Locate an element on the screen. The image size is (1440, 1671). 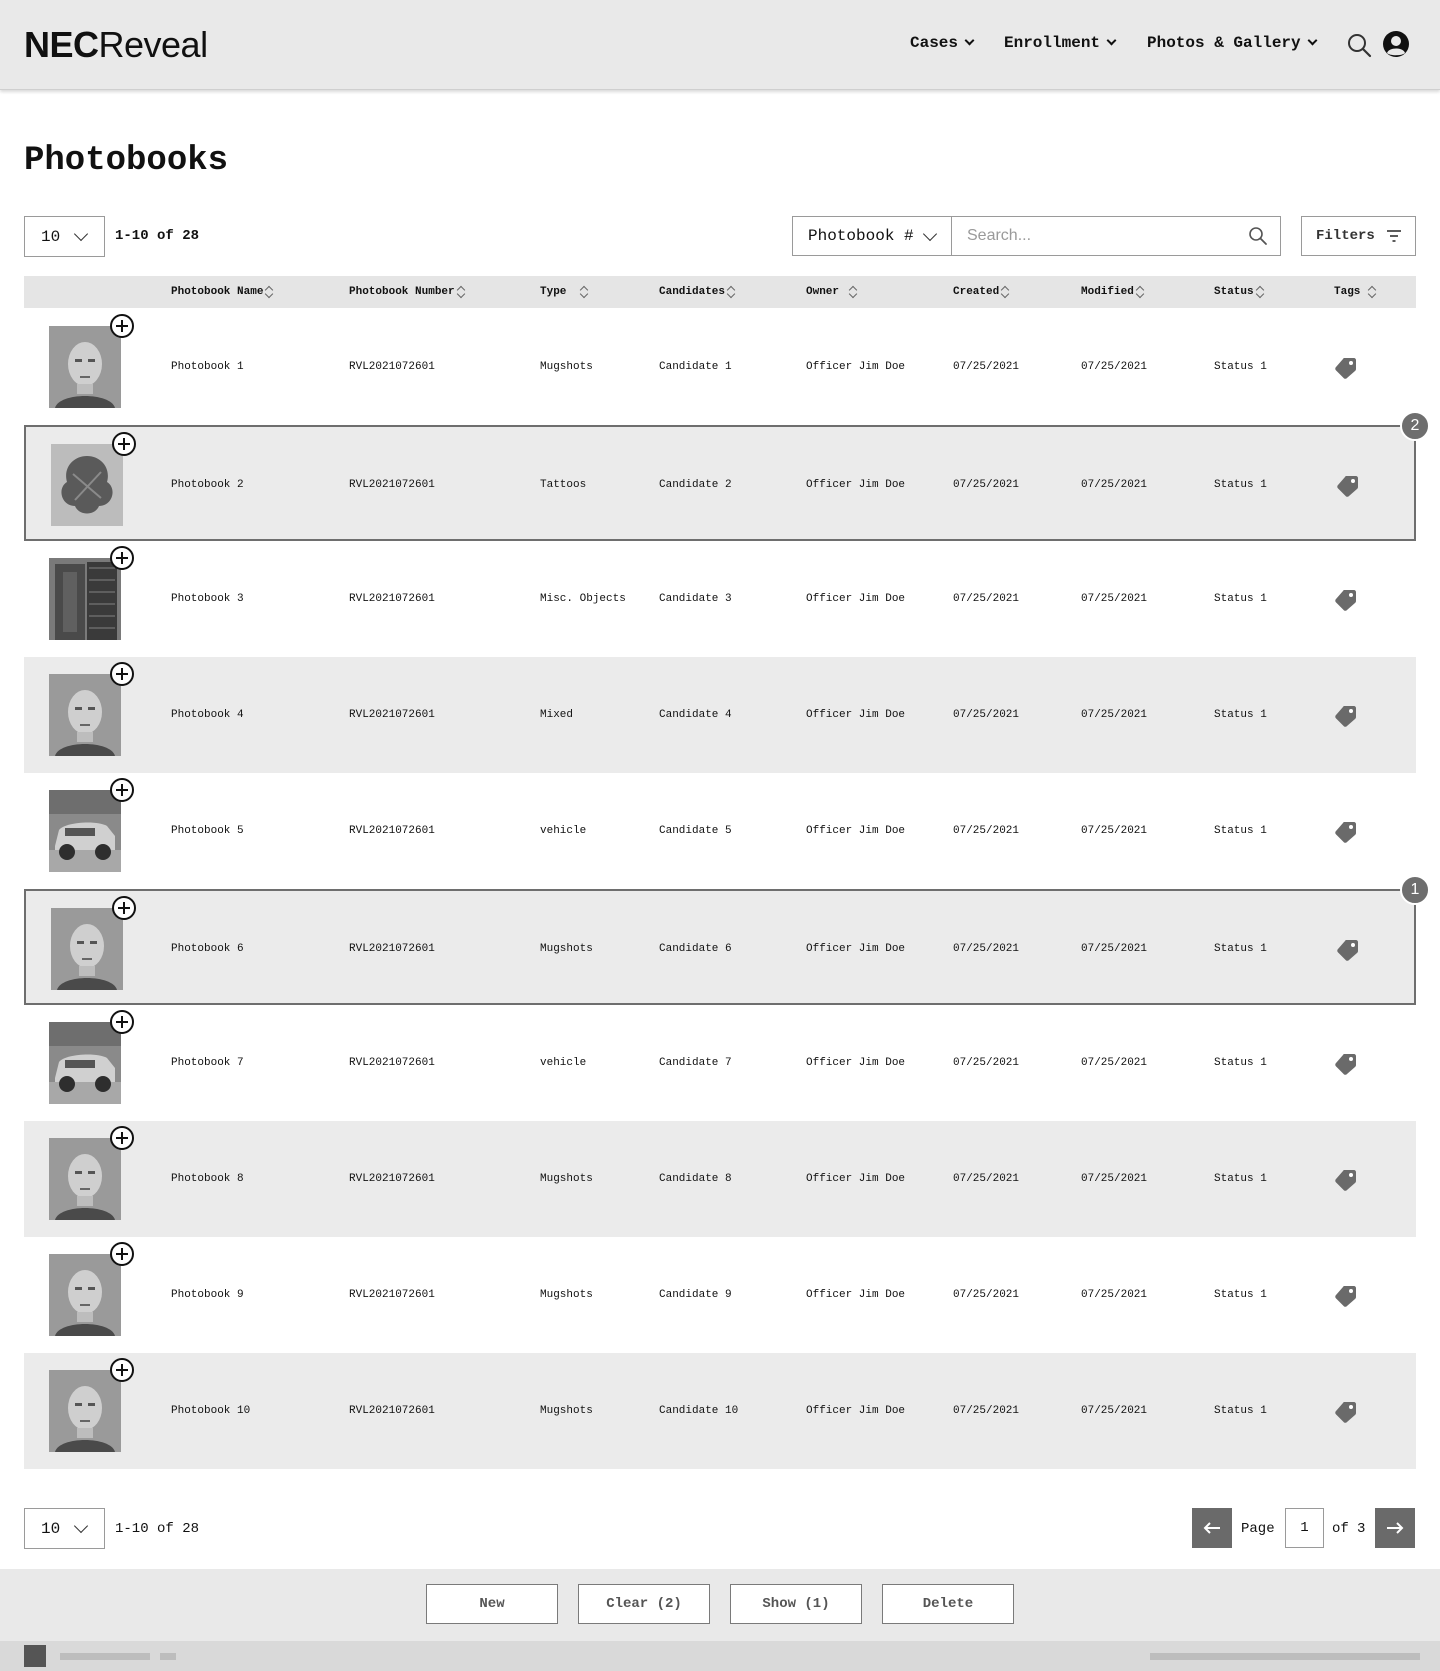
cell-modified: 07/25/2021 is located at coordinates (1114, 1179).